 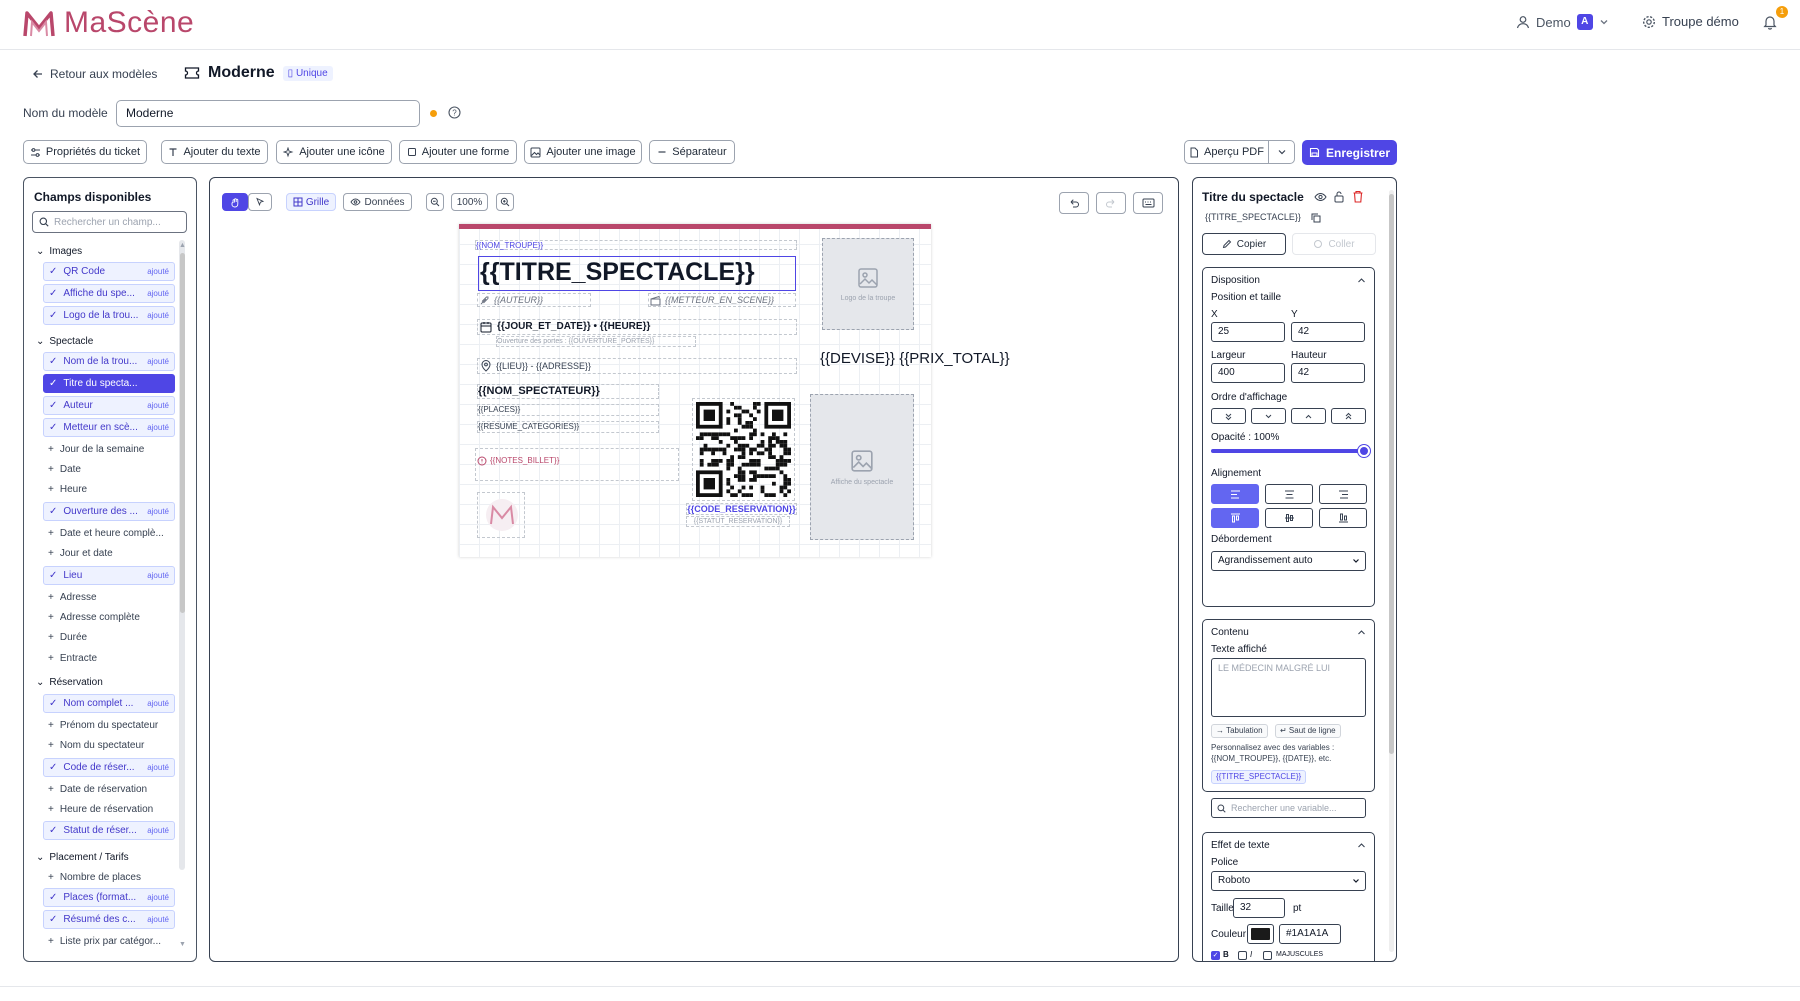 What do you see at coordinates (377, 202) in the screenshot?
I see `data-toggle: Données` at bounding box center [377, 202].